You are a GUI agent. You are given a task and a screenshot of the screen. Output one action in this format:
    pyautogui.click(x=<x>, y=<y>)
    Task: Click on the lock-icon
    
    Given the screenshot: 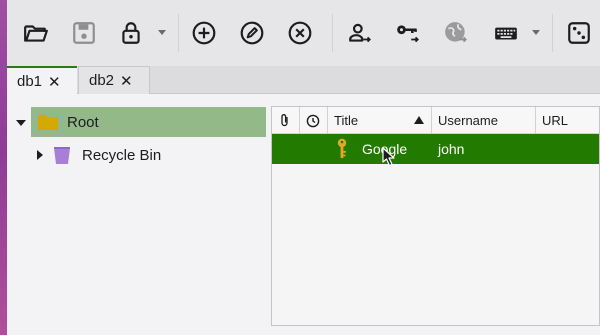 What is the action you would take?
    pyautogui.click(x=131, y=33)
    